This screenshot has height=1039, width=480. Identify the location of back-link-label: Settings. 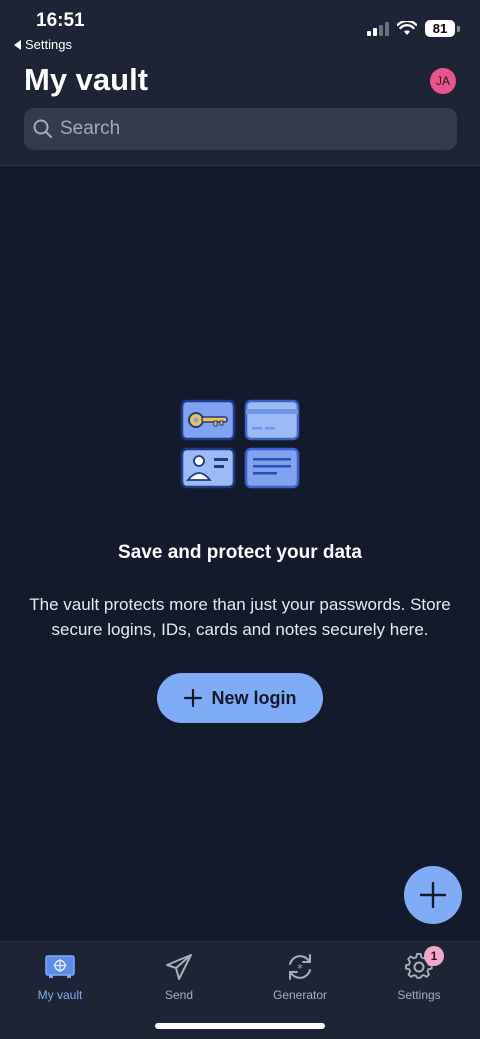
(48, 44).